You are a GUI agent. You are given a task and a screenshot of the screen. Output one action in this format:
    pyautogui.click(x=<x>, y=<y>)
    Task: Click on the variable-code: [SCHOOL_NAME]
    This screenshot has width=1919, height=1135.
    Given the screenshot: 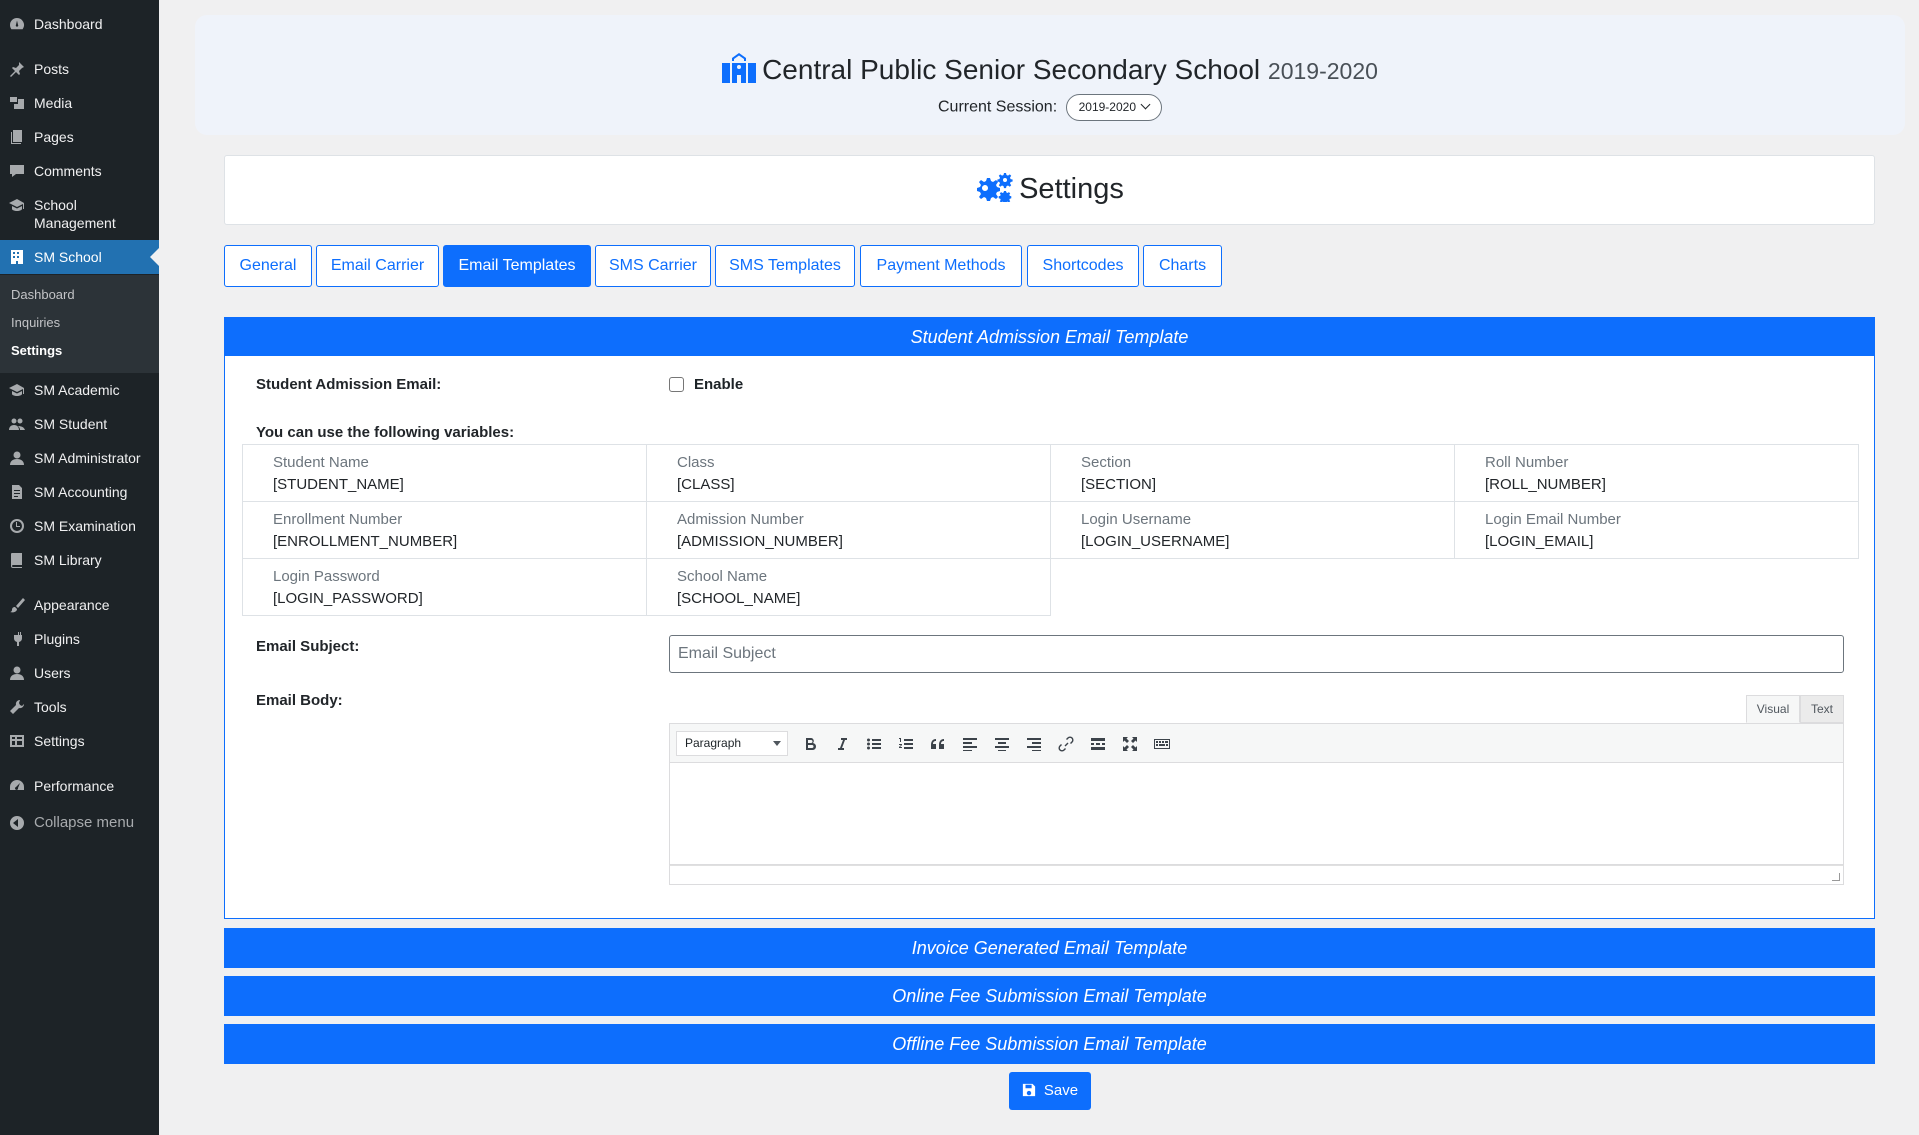 What is the action you would take?
    pyautogui.click(x=739, y=598)
    